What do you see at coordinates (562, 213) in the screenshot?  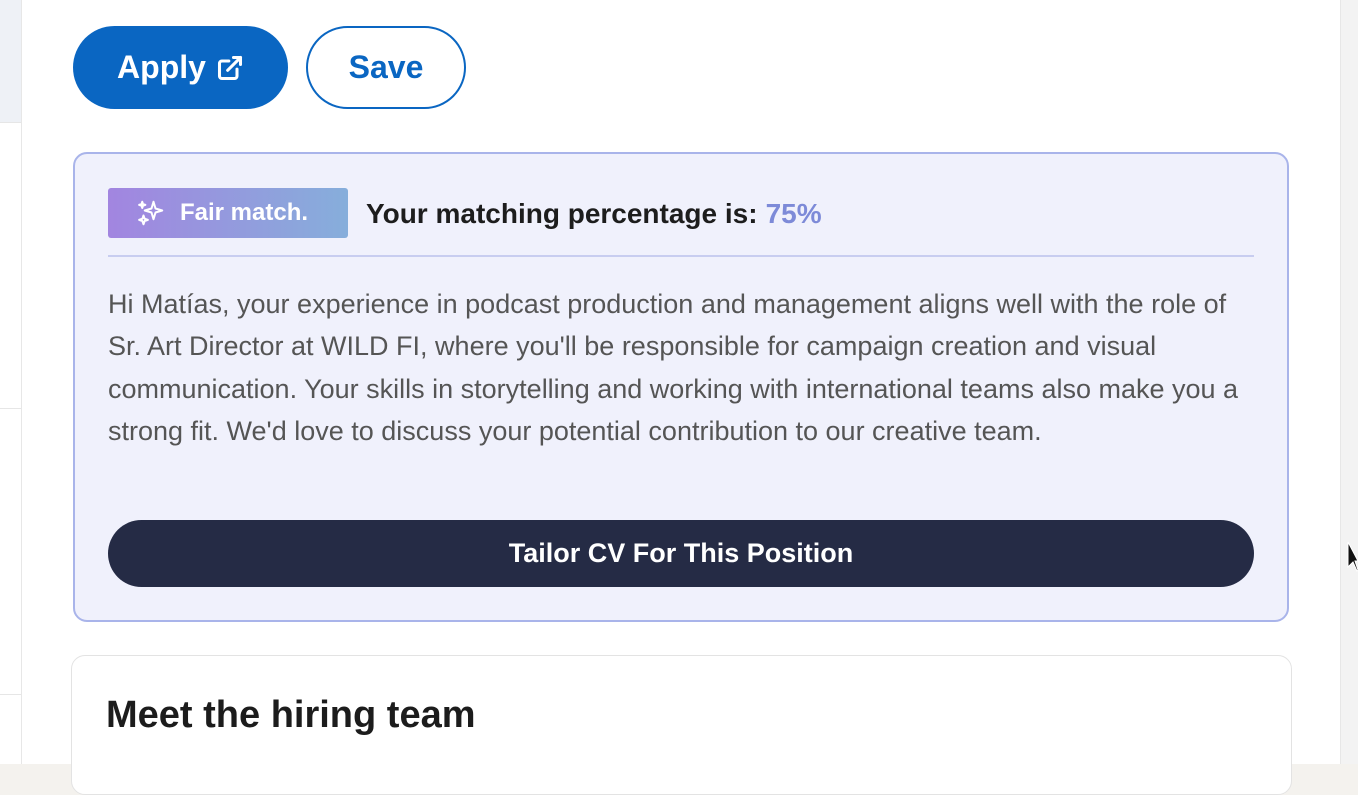 I see `match-heading-prefix: Your matching percentage is:` at bounding box center [562, 213].